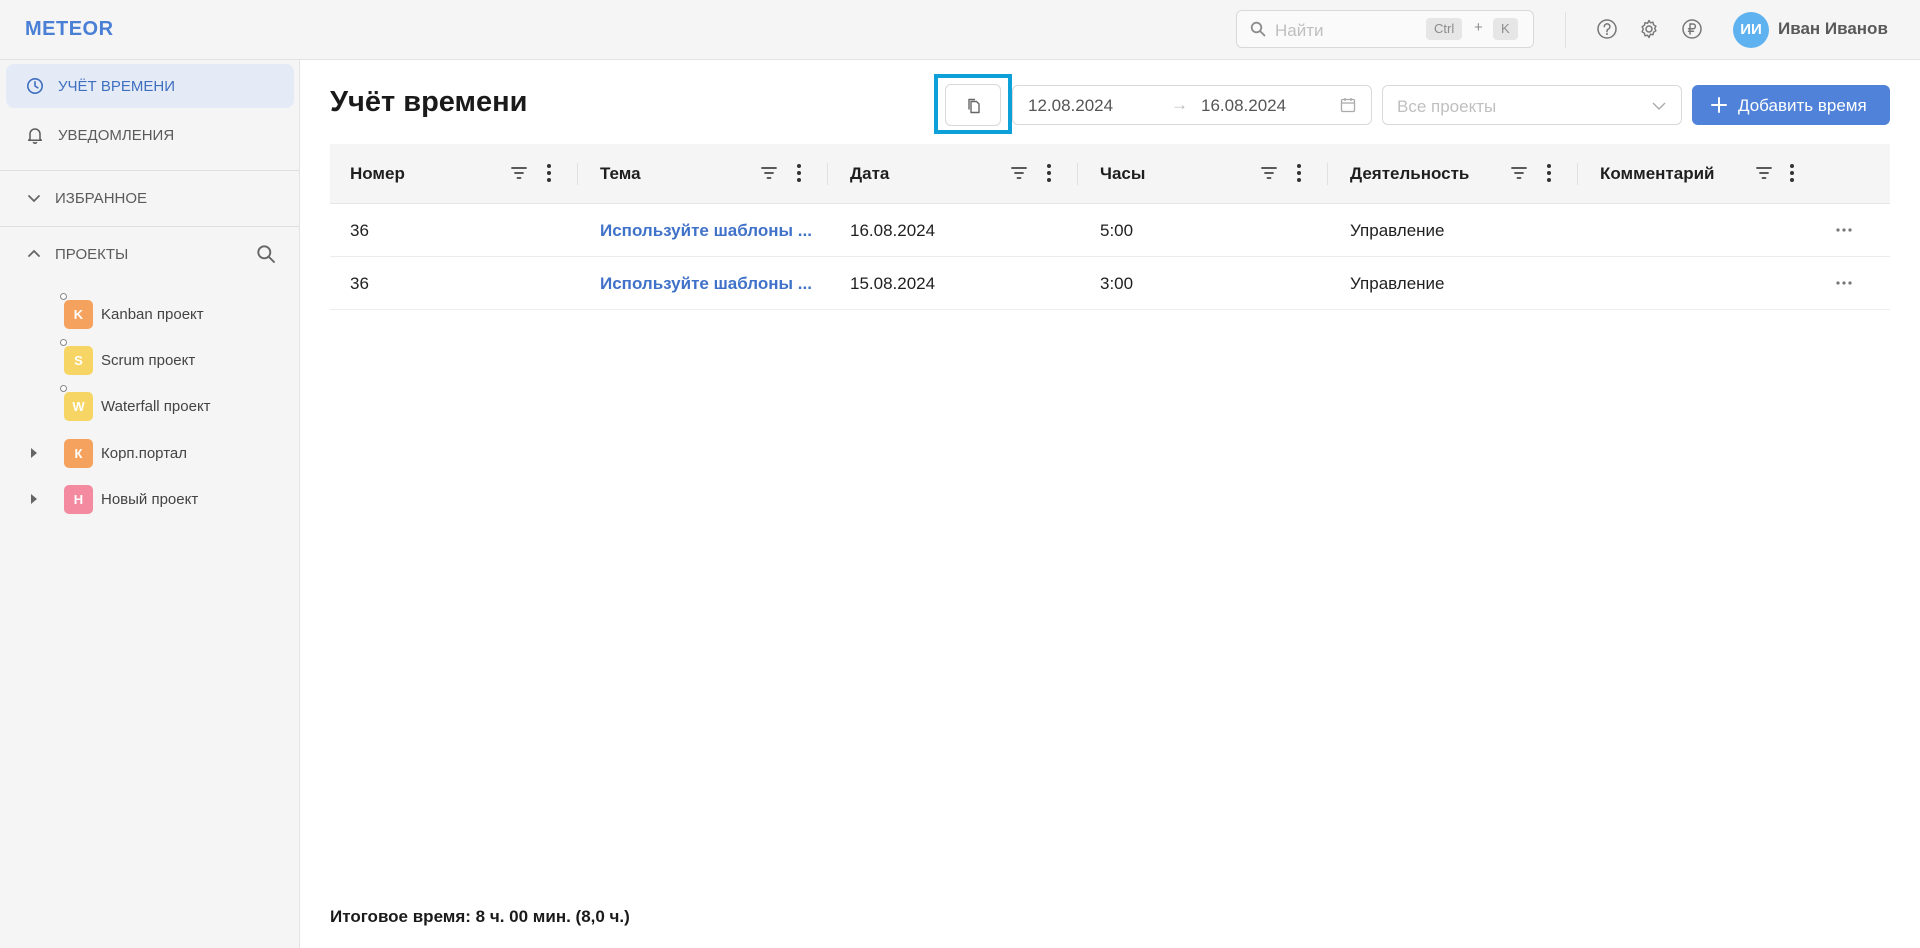  What do you see at coordinates (1565, 30) in the screenshot?
I see `header-divider` at bounding box center [1565, 30].